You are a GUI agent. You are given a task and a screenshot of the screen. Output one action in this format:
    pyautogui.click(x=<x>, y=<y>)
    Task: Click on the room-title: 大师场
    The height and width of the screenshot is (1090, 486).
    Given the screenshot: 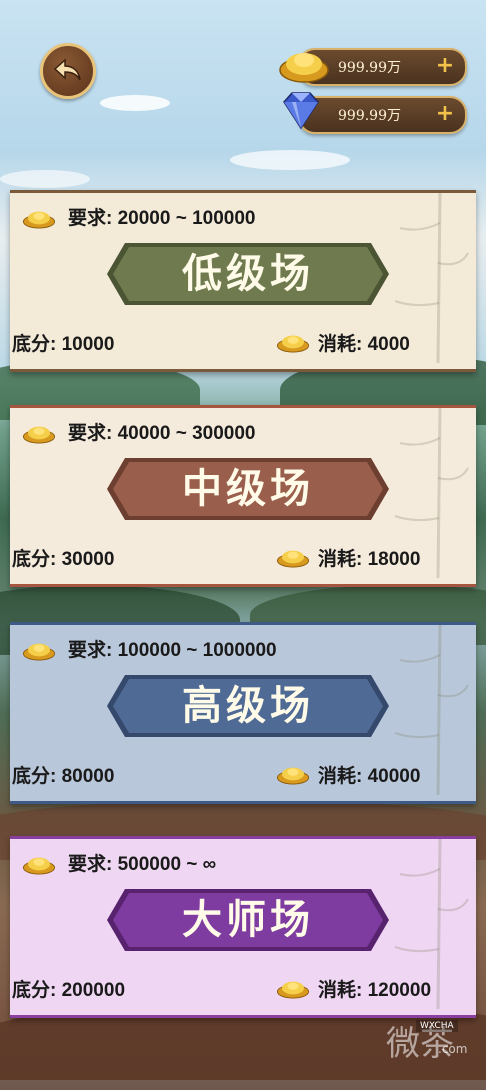 What is the action you would take?
    pyautogui.click(x=248, y=920)
    